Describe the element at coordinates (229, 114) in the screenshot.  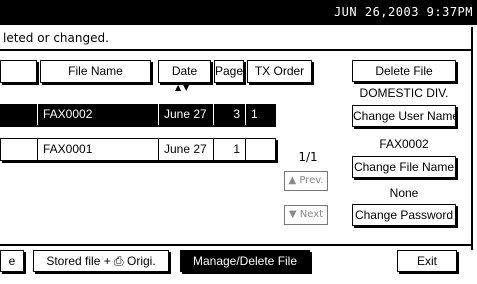
I see `row-page: 3` at that location.